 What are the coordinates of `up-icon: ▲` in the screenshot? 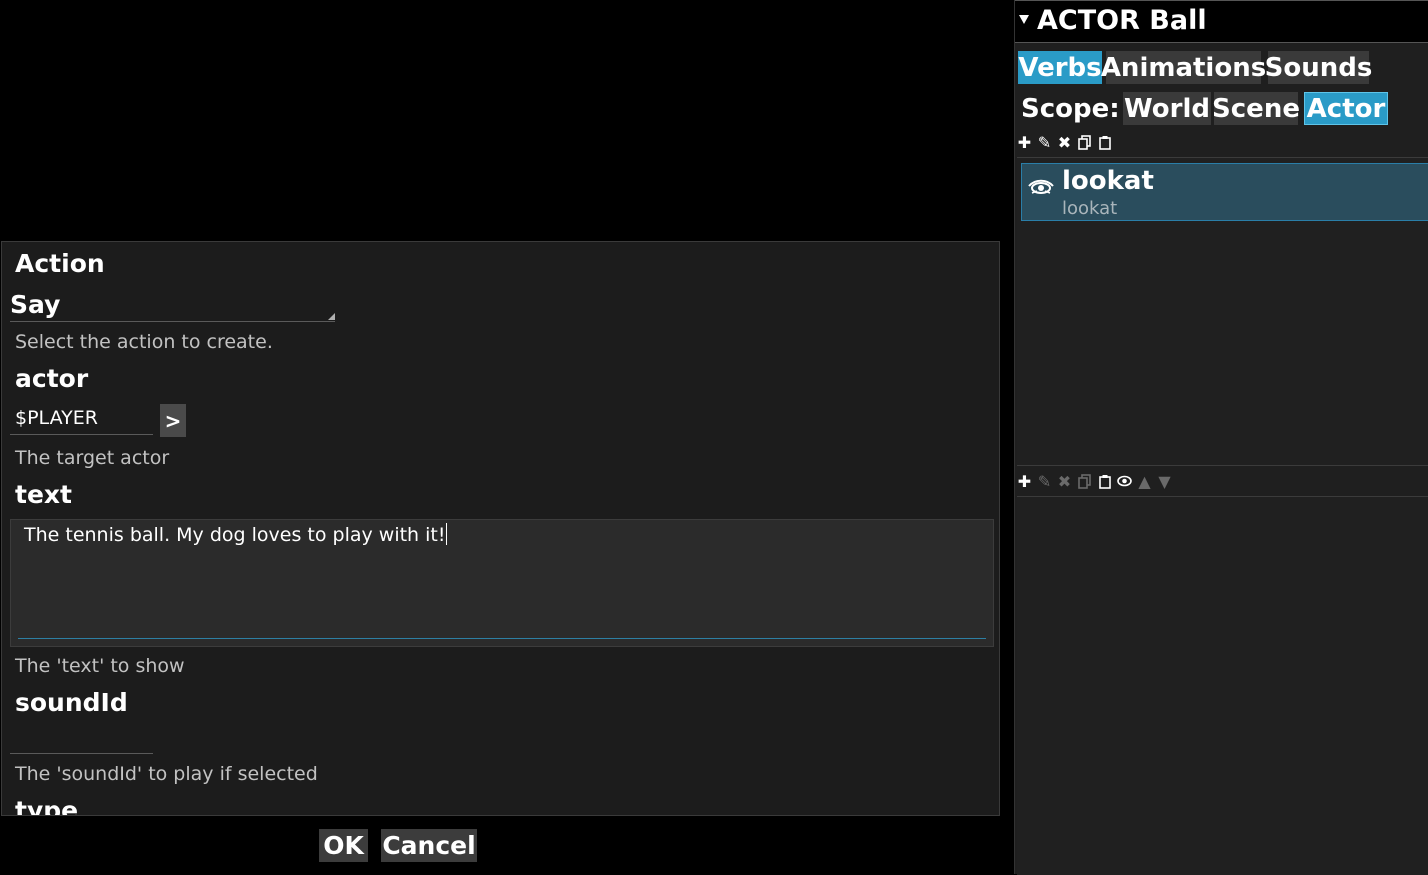 It's located at (1144, 481).